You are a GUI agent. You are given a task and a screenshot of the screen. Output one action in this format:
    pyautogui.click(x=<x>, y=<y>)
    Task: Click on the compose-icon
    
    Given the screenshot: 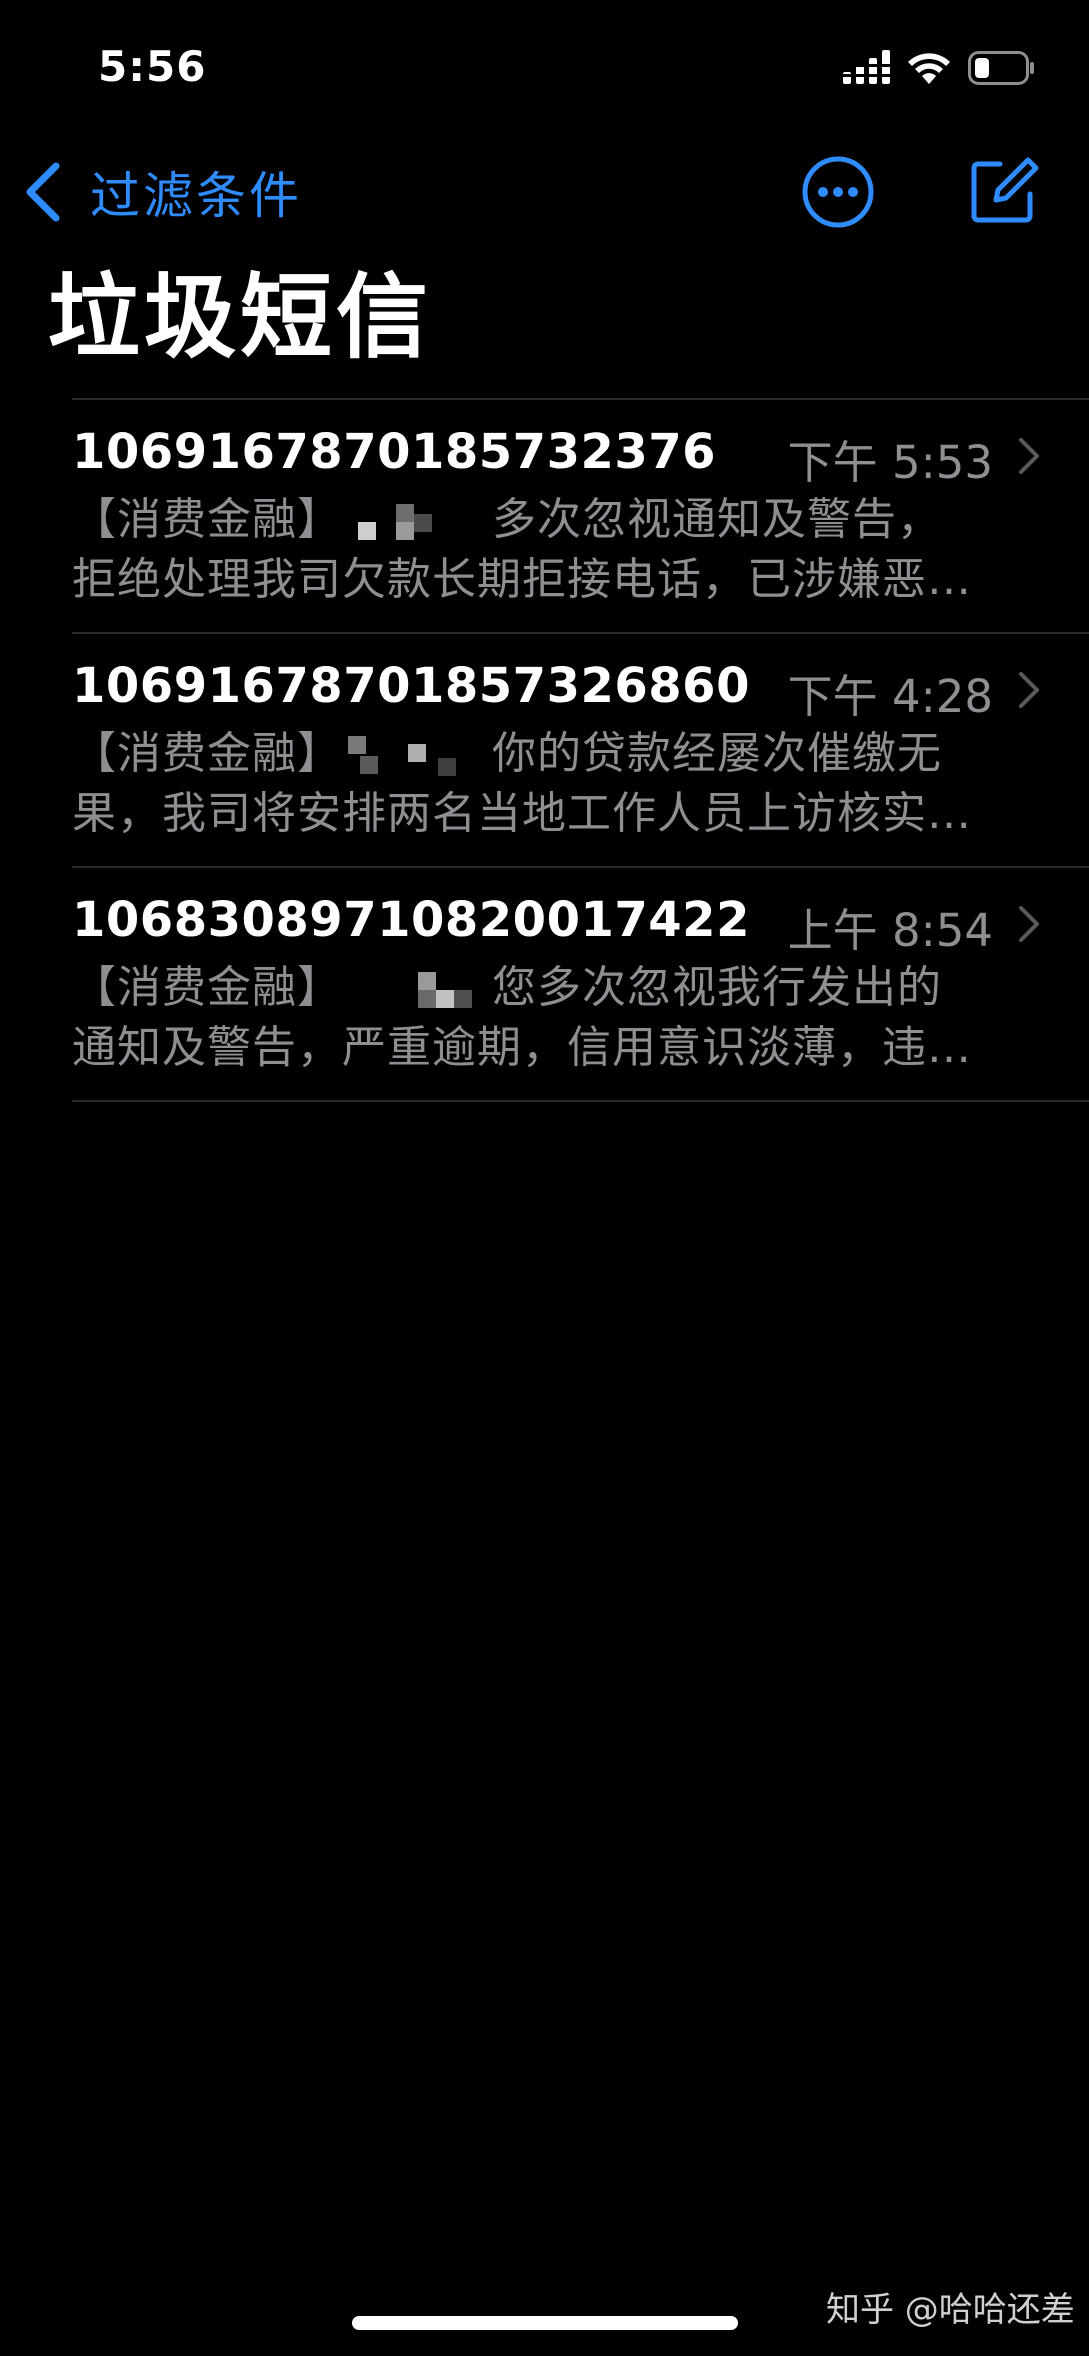 What is the action you would take?
    pyautogui.click(x=1004, y=190)
    